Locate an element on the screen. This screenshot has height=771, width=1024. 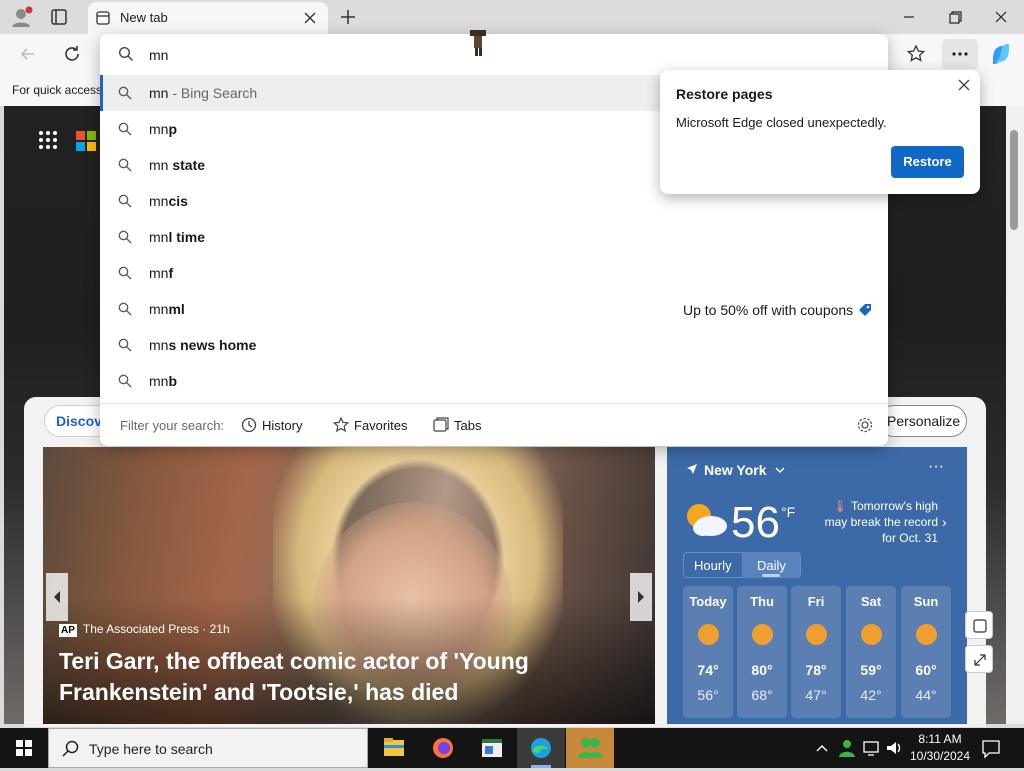
weather-unit: °F is located at coordinates (788, 512).